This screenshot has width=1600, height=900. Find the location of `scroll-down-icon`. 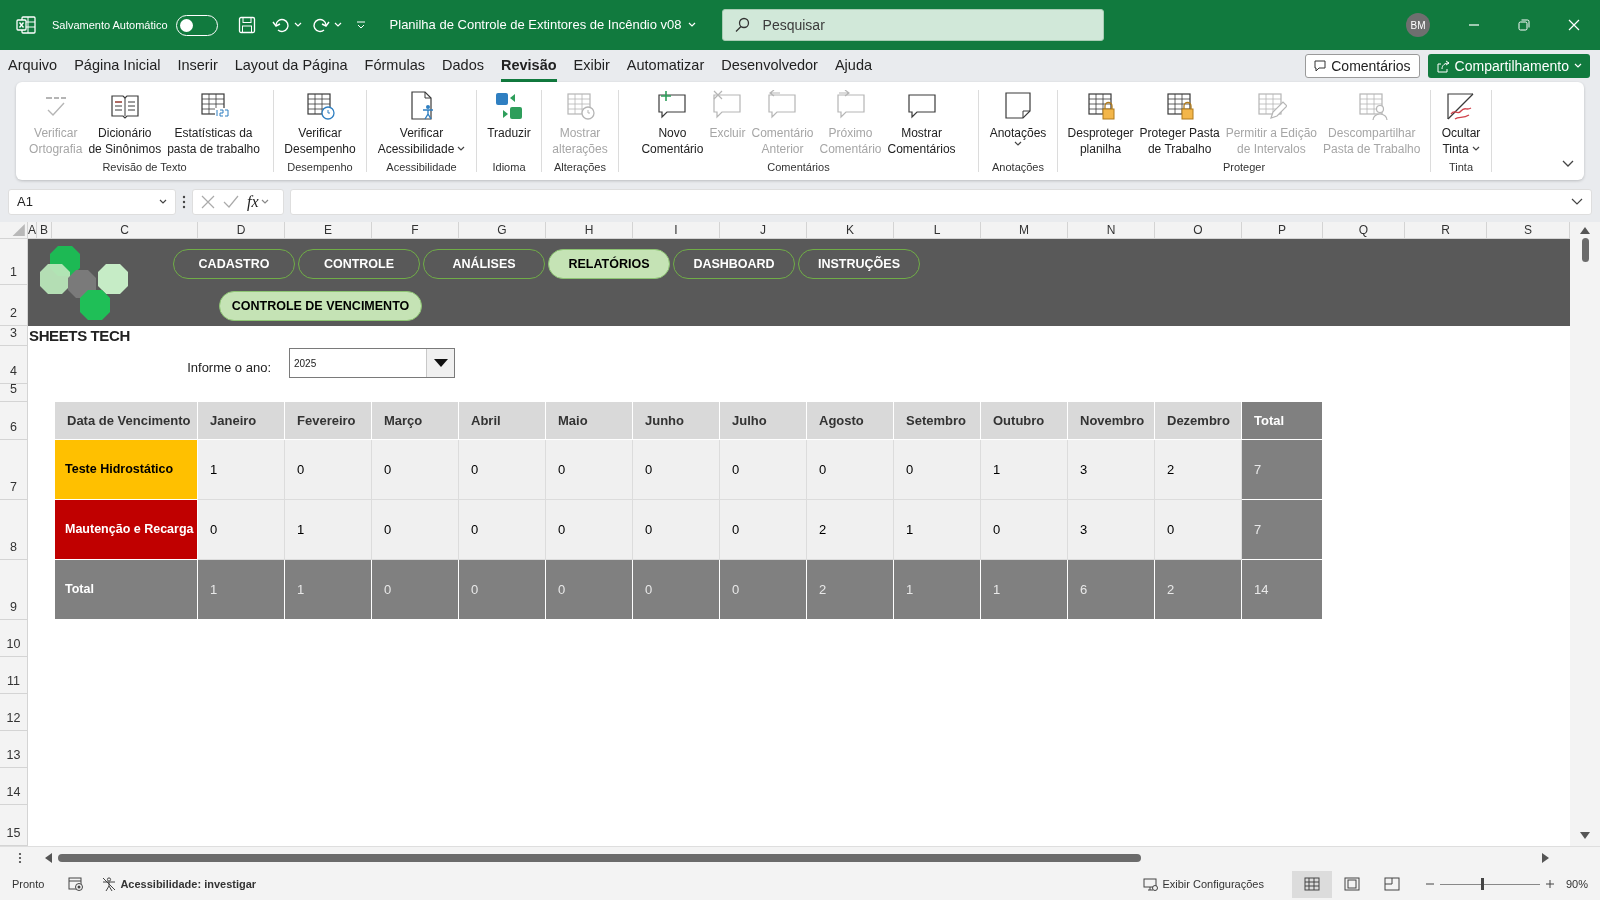

scroll-down-icon is located at coordinates (1585, 836).